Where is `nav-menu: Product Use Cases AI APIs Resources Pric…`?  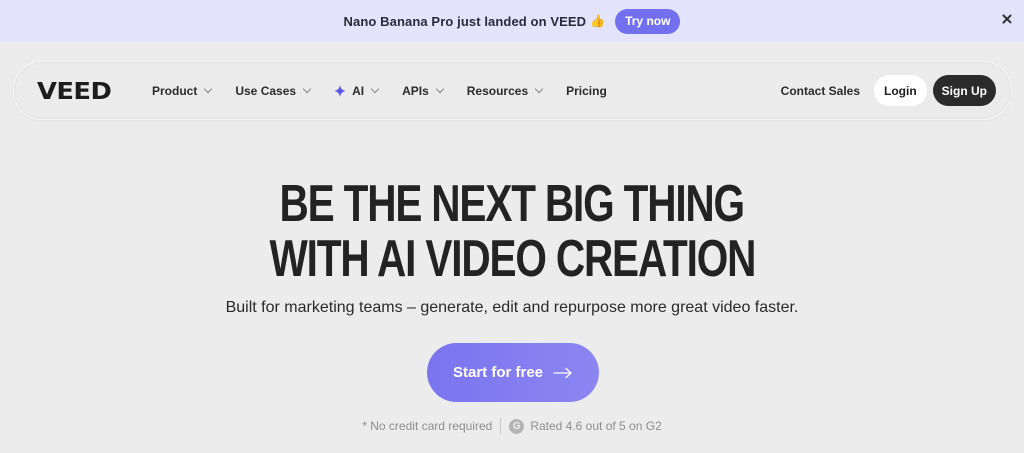
nav-menu: Product Use Cases AI APIs Resources Pric… is located at coordinates (391, 90).